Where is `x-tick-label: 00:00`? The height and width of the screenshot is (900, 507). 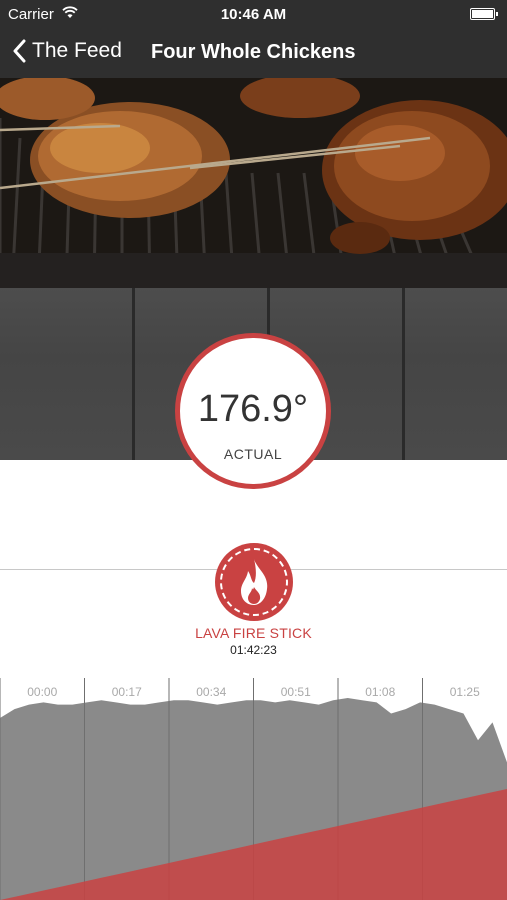 x-tick-label: 00:00 is located at coordinates (42, 692).